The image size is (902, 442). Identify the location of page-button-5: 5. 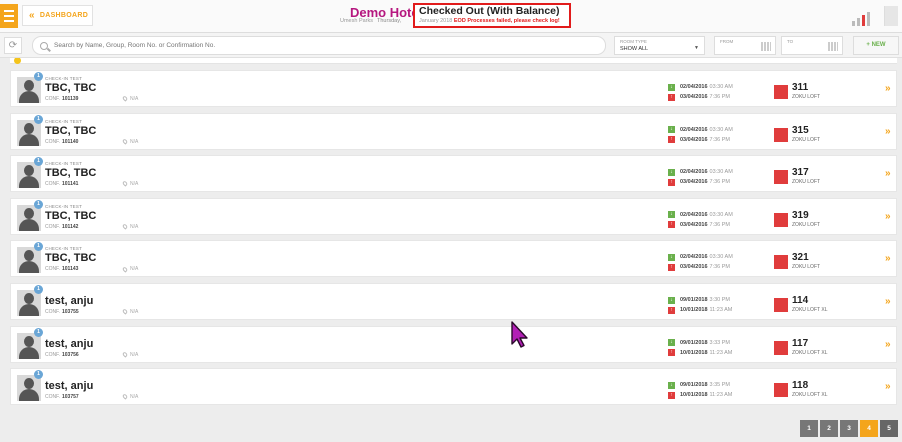
(889, 428).